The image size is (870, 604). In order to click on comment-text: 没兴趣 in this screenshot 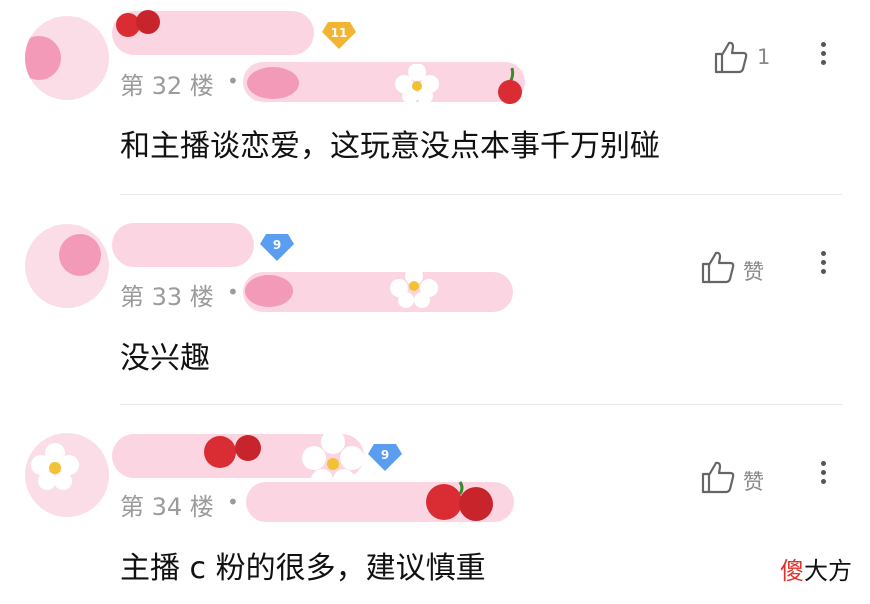, I will do `click(165, 358)`.